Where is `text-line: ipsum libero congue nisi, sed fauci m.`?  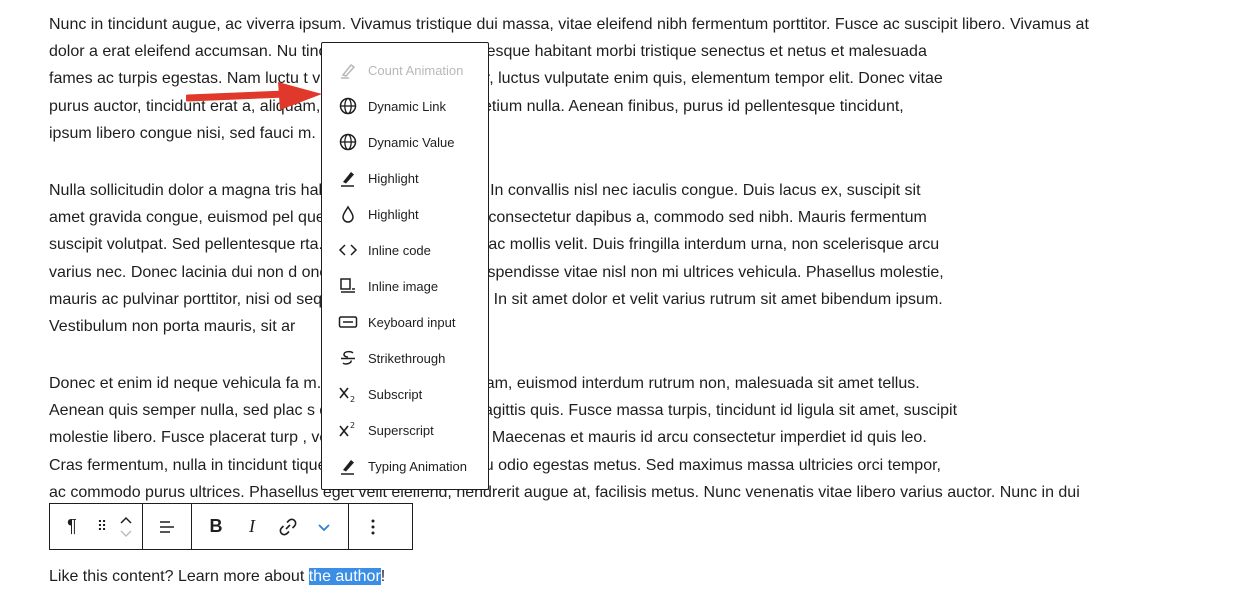
text-line: ipsum libero congue nisi, sed fauci m. is located at coordinates (182, 133).